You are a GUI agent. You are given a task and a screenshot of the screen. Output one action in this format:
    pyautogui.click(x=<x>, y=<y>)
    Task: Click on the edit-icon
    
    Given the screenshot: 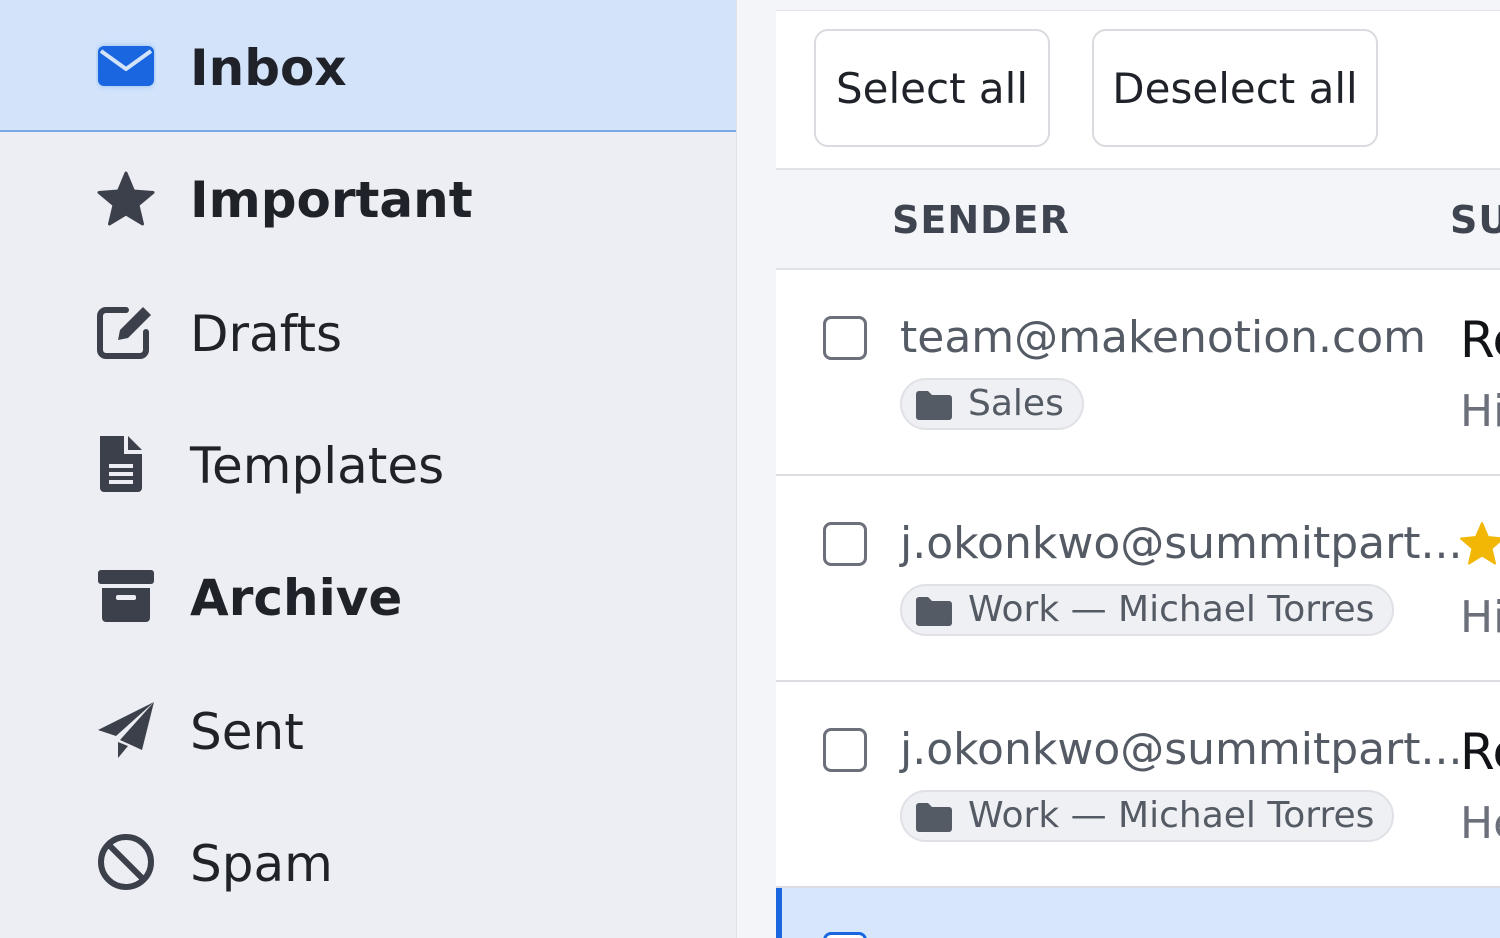 What is the action you would take?
    pyautogui.click(x=126, y=330)
    